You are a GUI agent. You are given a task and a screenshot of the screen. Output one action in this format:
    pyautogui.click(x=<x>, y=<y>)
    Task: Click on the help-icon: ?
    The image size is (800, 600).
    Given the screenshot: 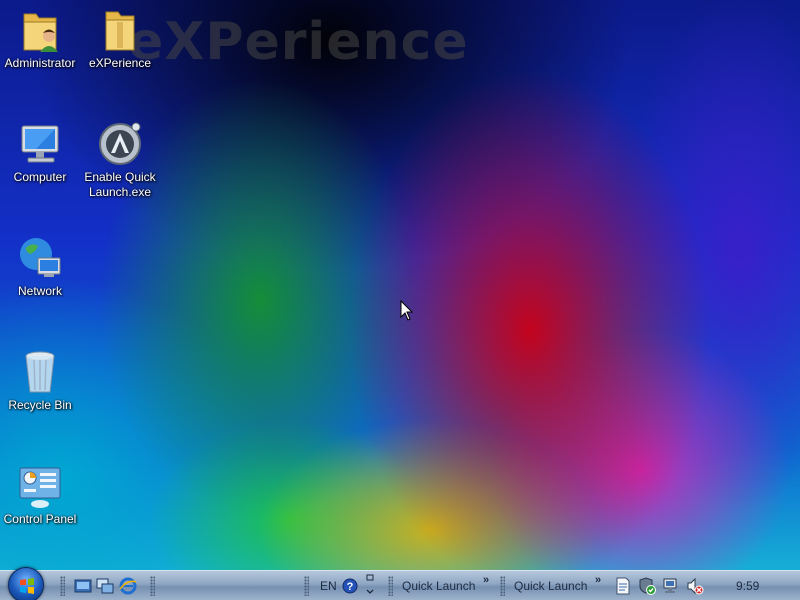 What is the action you would take?
    pyautogui.click(x=350, y=586)
    